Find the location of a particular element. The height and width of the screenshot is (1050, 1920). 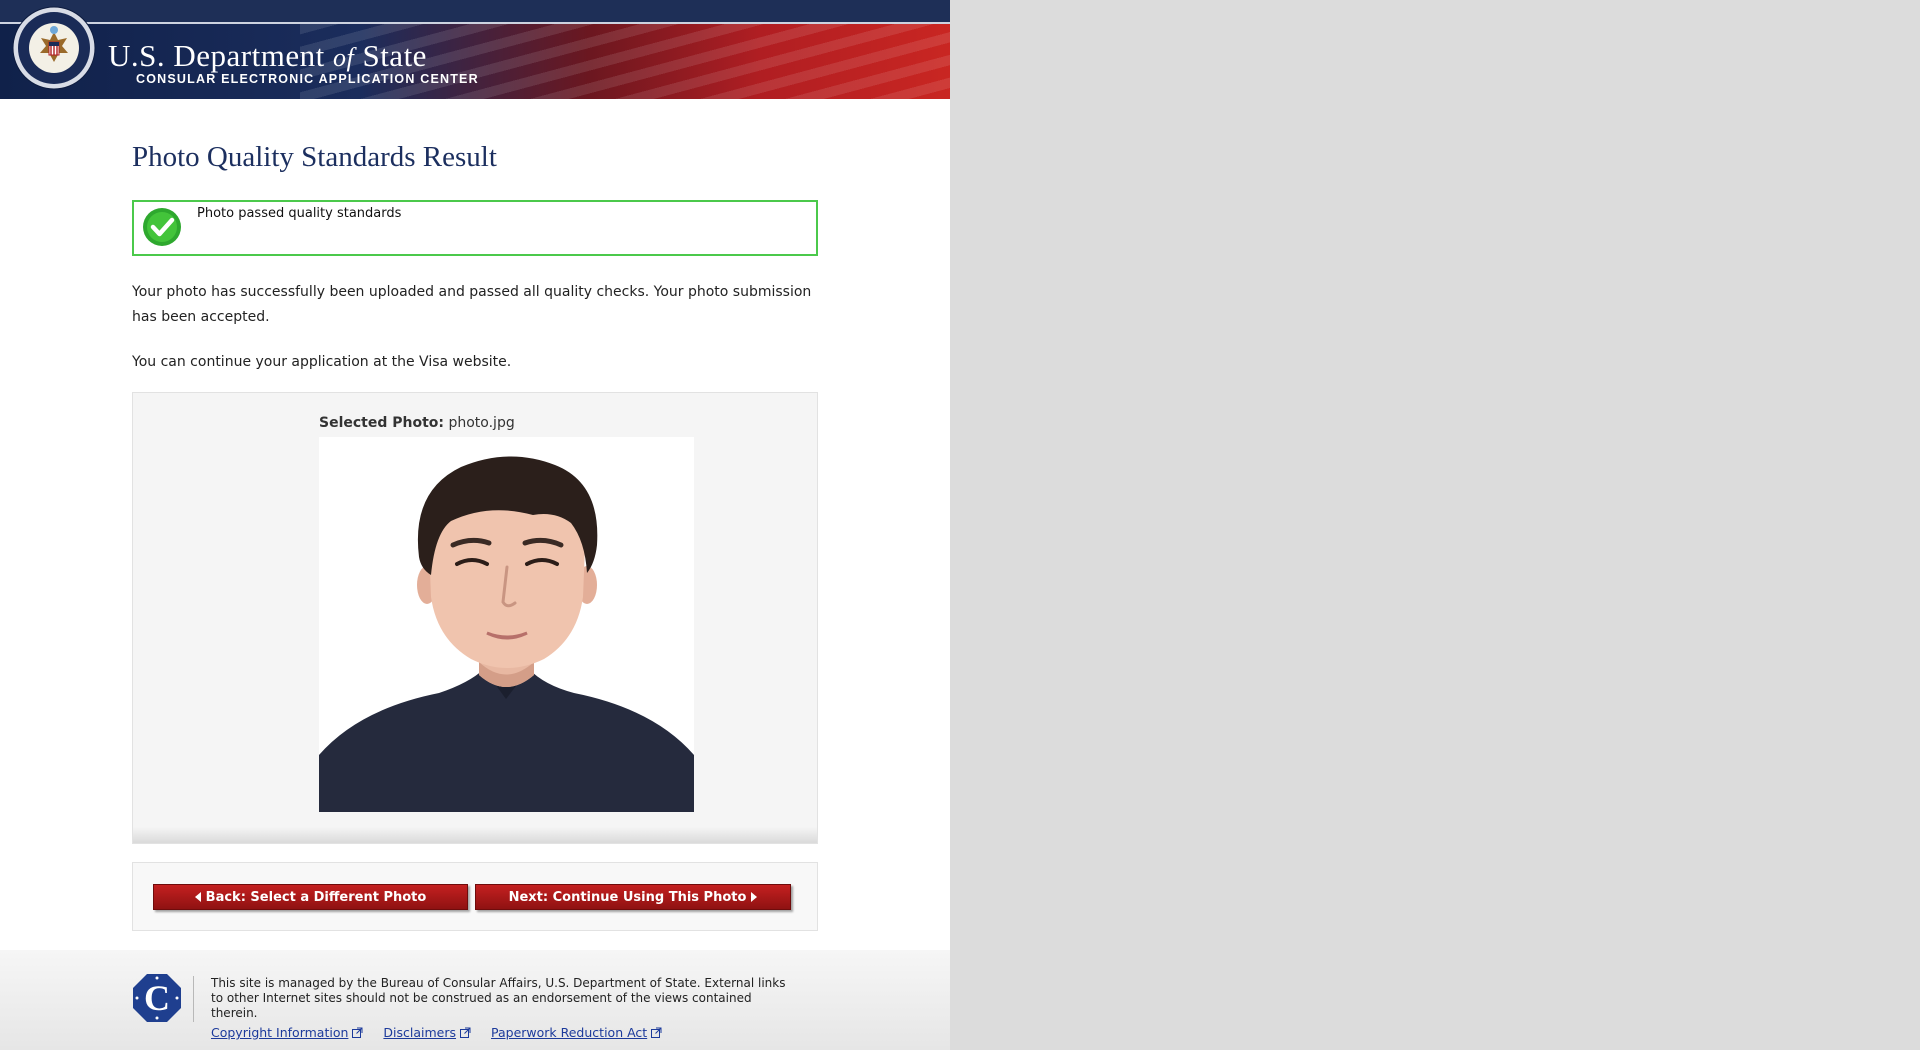

department-seal-icon is located at coordinates (54, 48).